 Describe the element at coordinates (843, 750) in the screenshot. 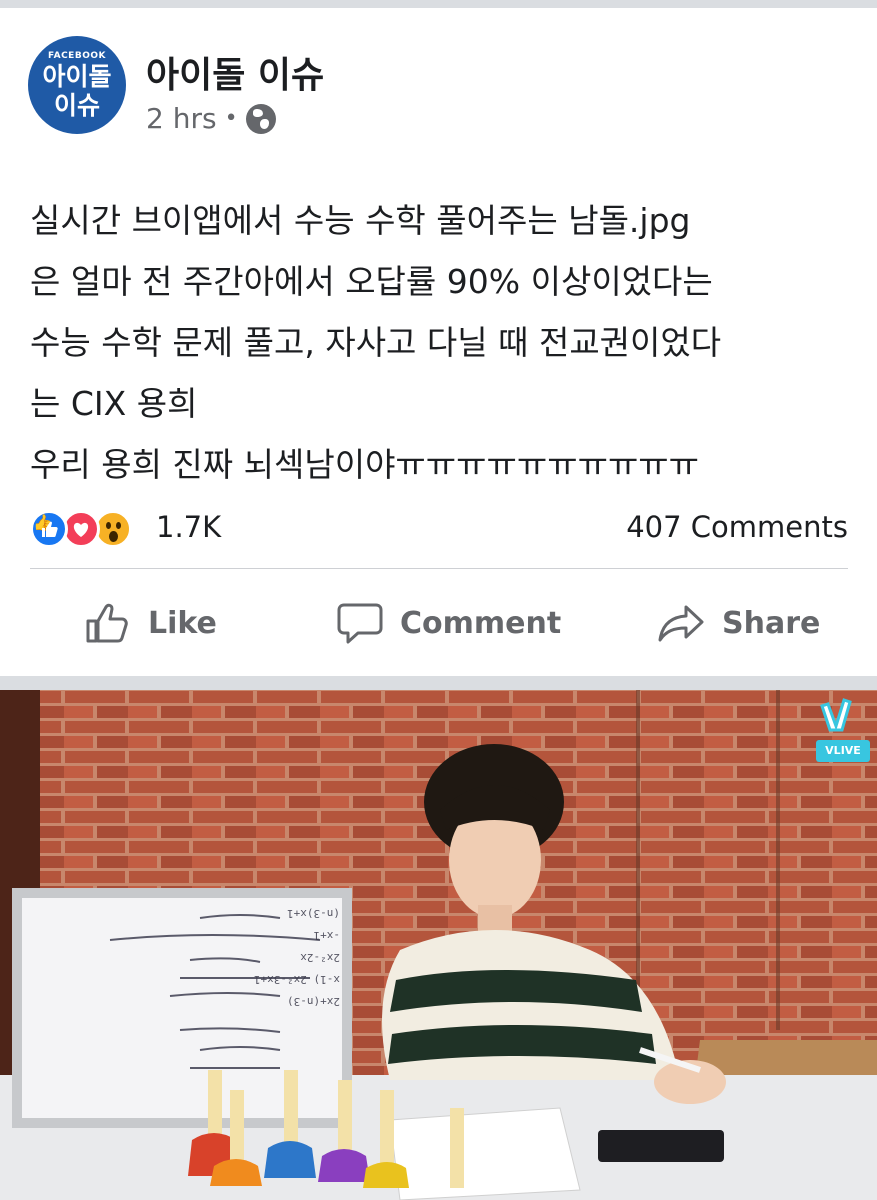

I see `vlive-badge-text: VLIVE` at that location.